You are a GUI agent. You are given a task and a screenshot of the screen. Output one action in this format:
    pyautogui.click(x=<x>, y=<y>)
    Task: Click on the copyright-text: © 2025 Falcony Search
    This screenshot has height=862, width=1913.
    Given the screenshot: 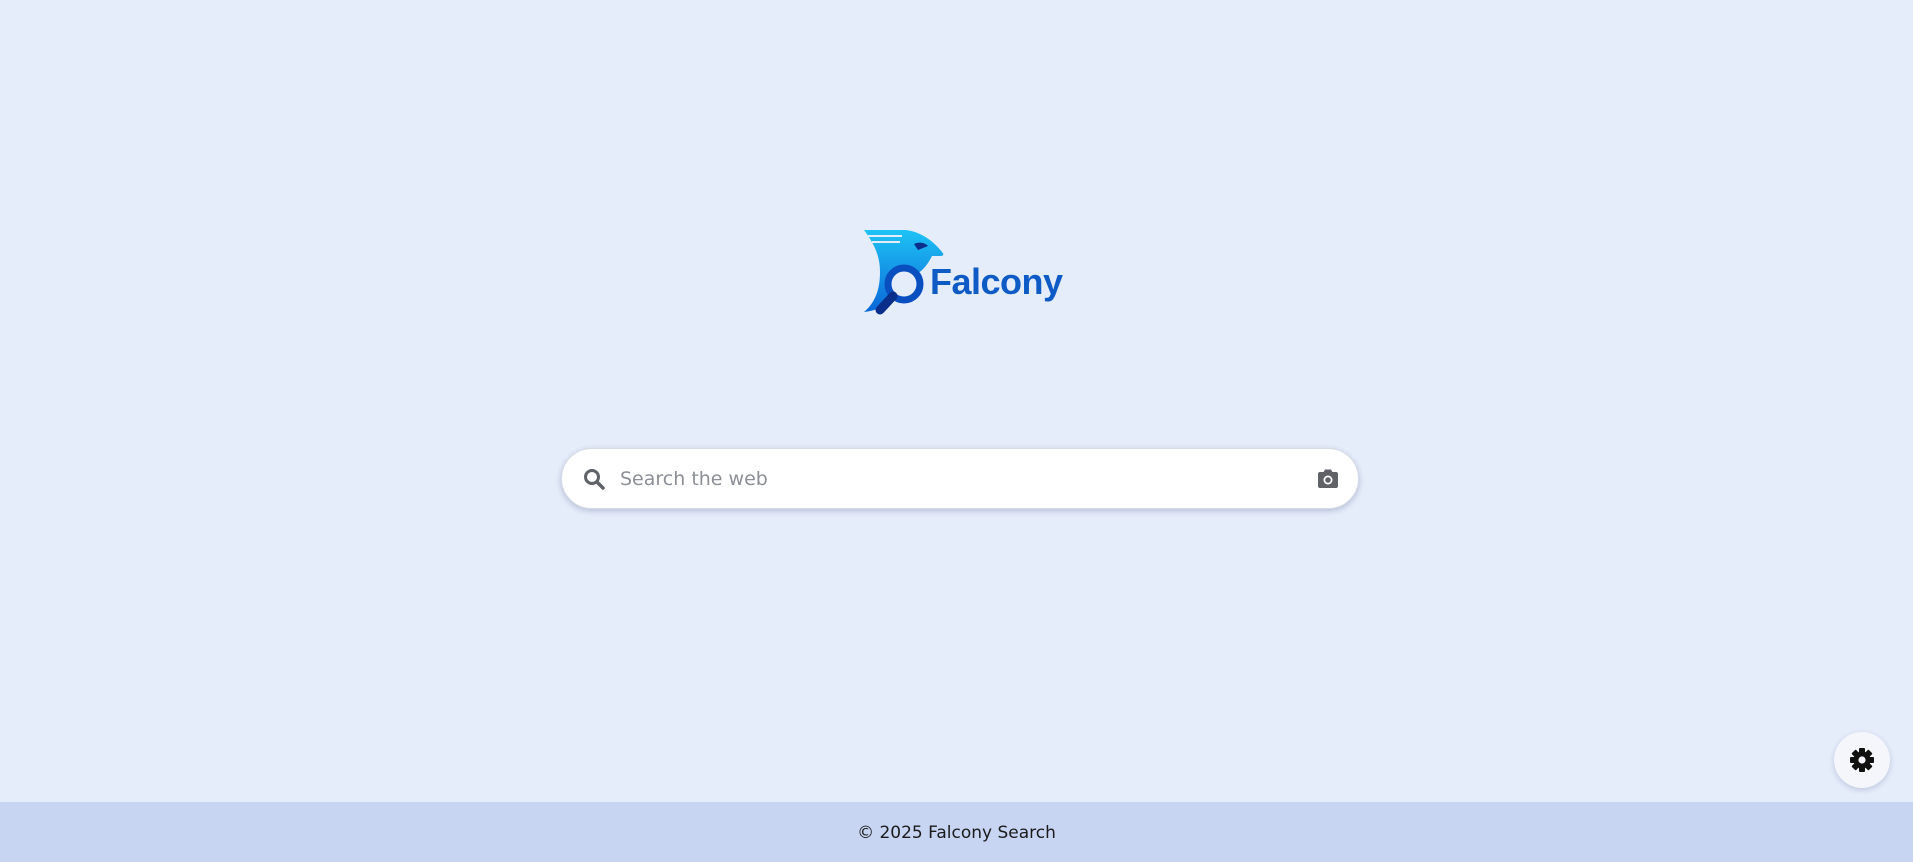 What is the action you would take?
    pyautogui.click(x=956, y=833)
    